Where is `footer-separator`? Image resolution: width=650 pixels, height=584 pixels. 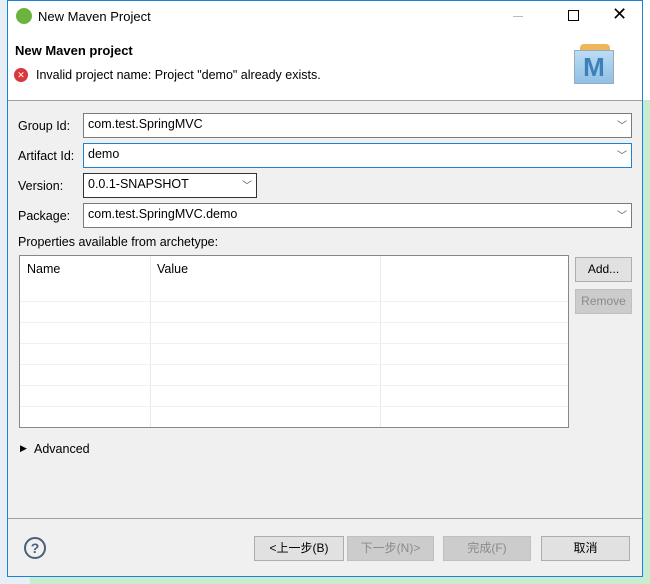 footer-separator is located at coordinates (325, 518).